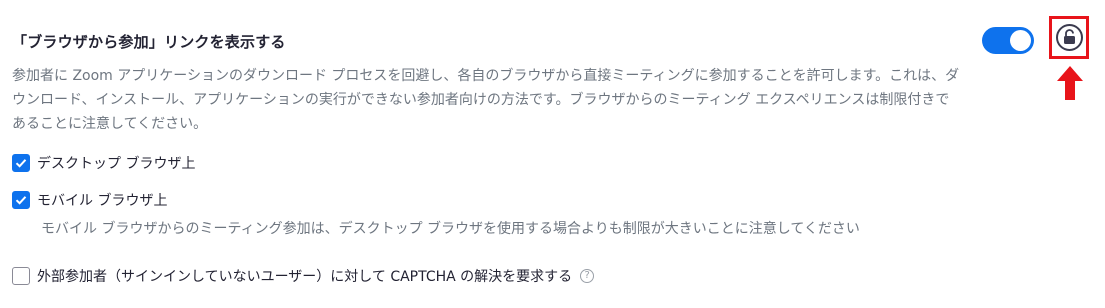 The height and width of the screenshot is (308, 1105). I want to click on arrow-up-icon, so click(1070, 83).